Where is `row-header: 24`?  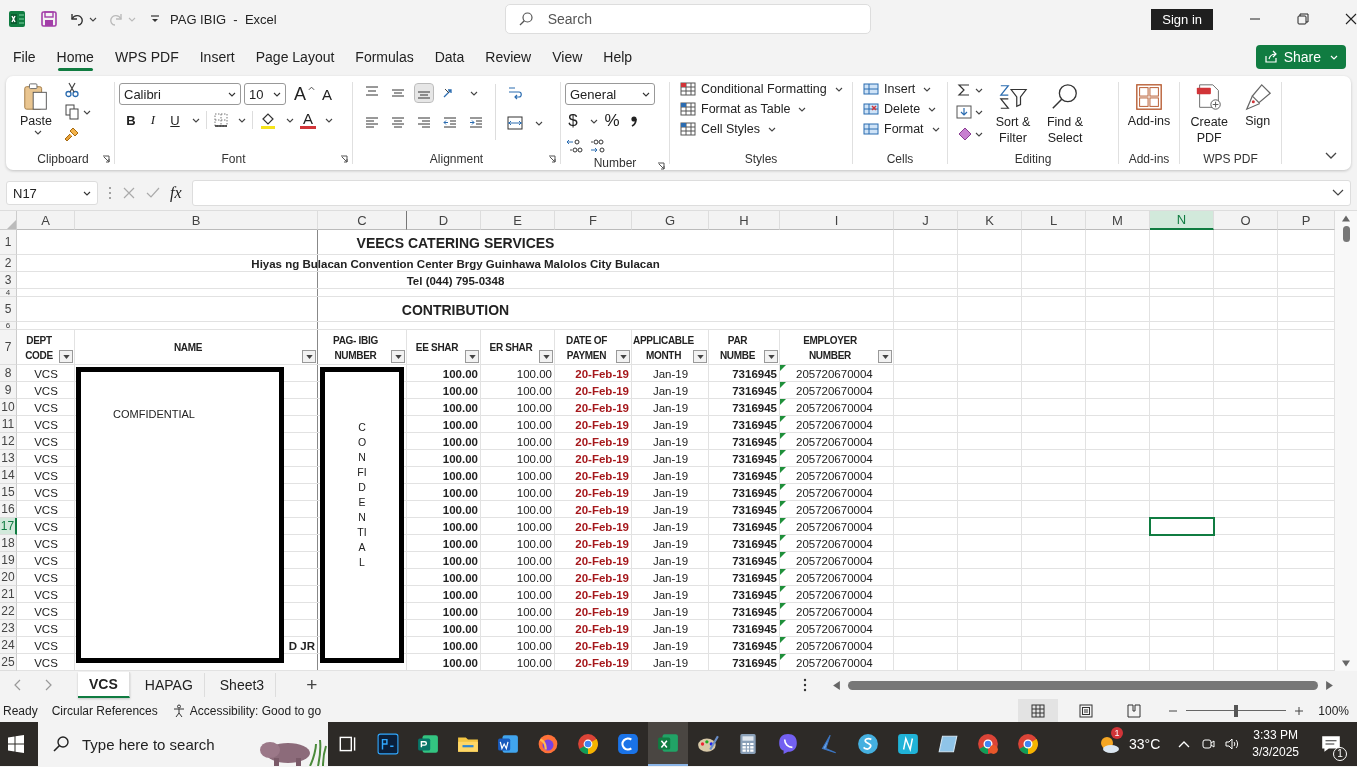
row-header: 24 is located at coordinates (8, 645).